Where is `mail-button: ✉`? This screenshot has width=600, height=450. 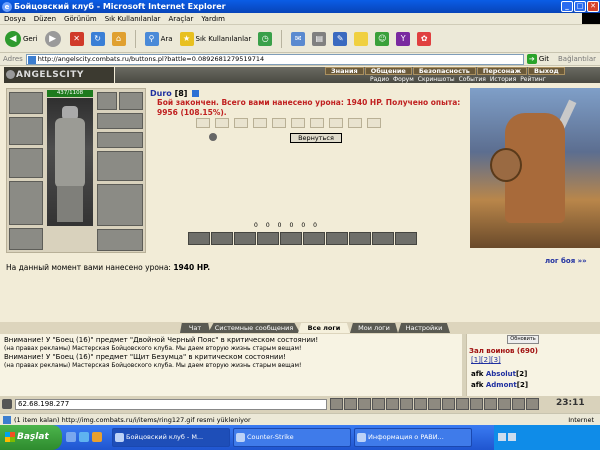 mail-button: ✉ is located at coordinates (298, 39).